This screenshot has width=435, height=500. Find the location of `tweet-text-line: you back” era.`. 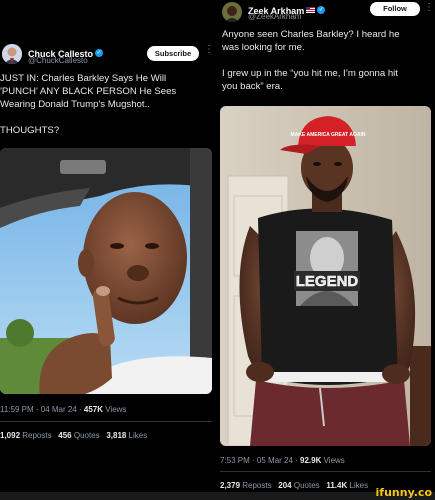

tweet-text-line: you back” era. is located at coordinates (252, 86).